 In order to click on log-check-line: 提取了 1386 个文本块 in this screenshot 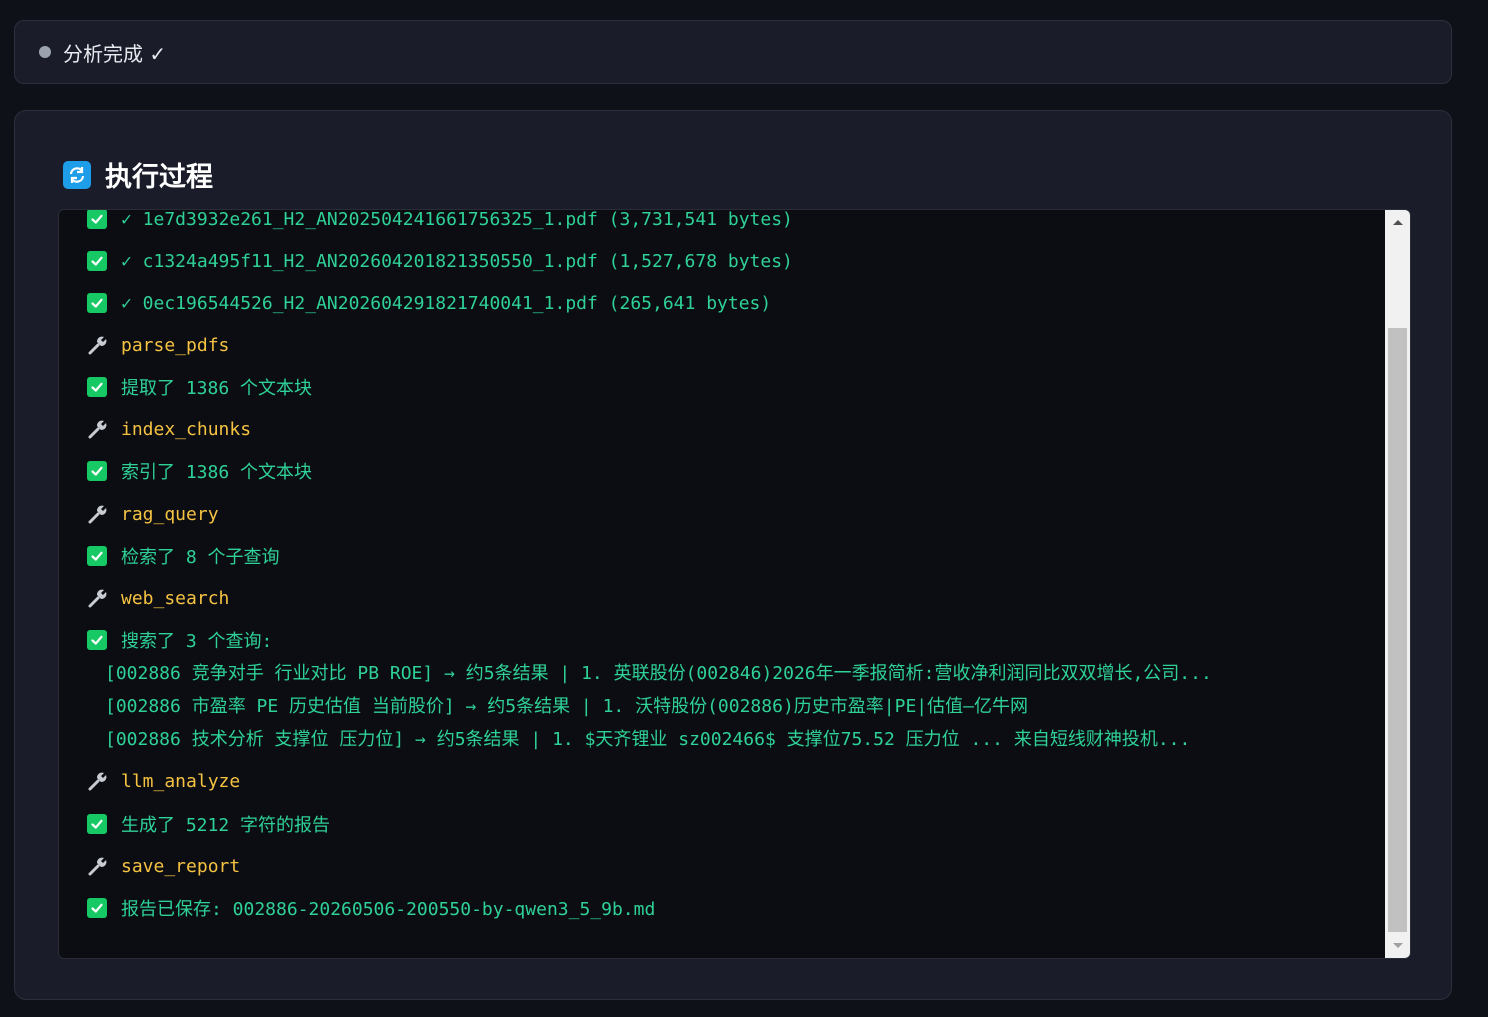, I will do `click(199, 387)`.